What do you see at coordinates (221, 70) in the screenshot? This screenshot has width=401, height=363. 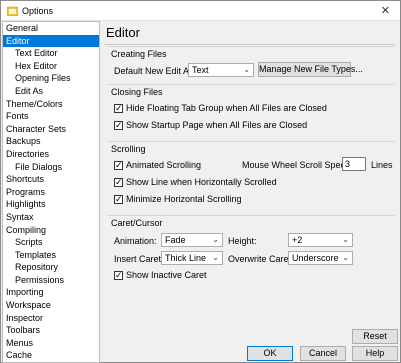 I see `default-edit-as-select: Text ⌄` at bounding box center [221, 70].